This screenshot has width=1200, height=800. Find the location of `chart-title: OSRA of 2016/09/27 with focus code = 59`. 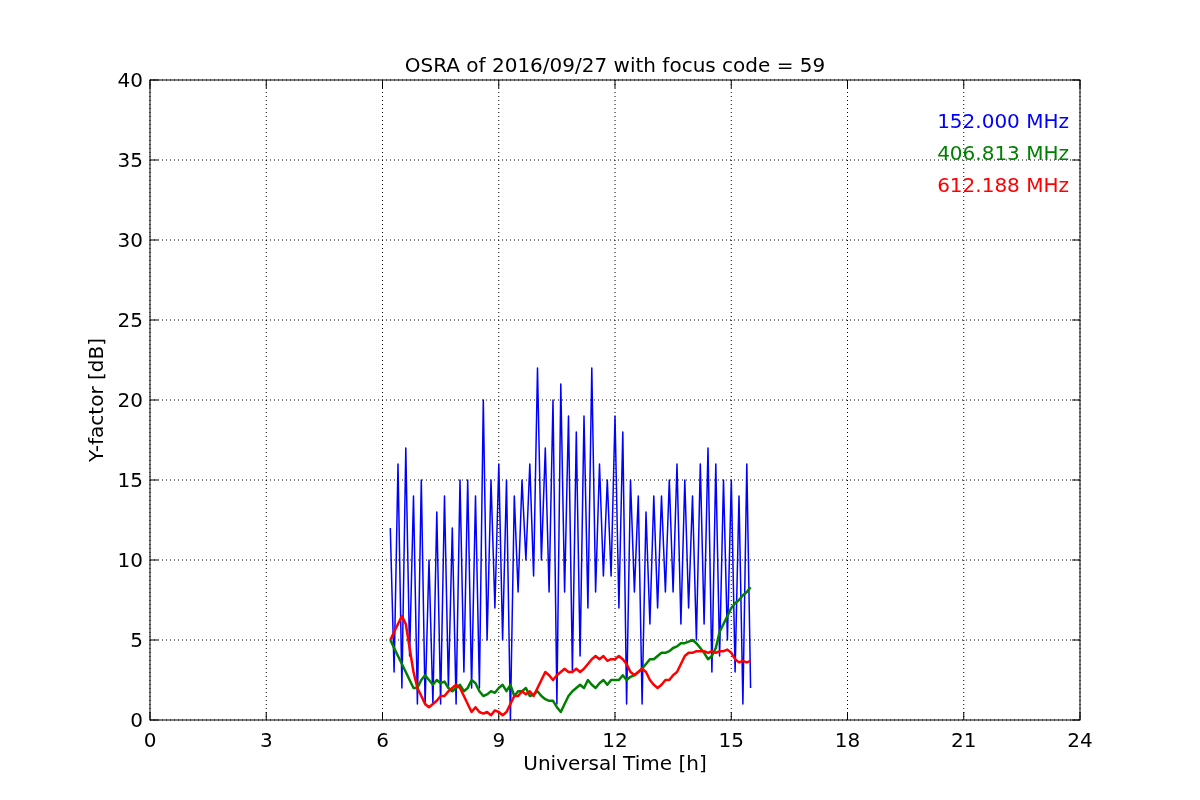

chart-title: OSRA of 2016/09/27 with focus code = 59 is located at coordinates (615, 65).